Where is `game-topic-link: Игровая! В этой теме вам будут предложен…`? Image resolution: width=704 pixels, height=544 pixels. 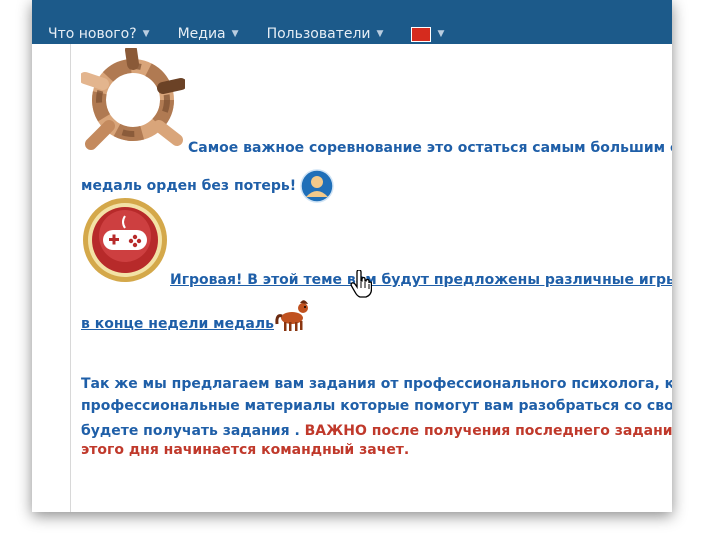 game-topic-link: Игровая! В этой теме вам будут предложен… is located at coordinates (421, 280).